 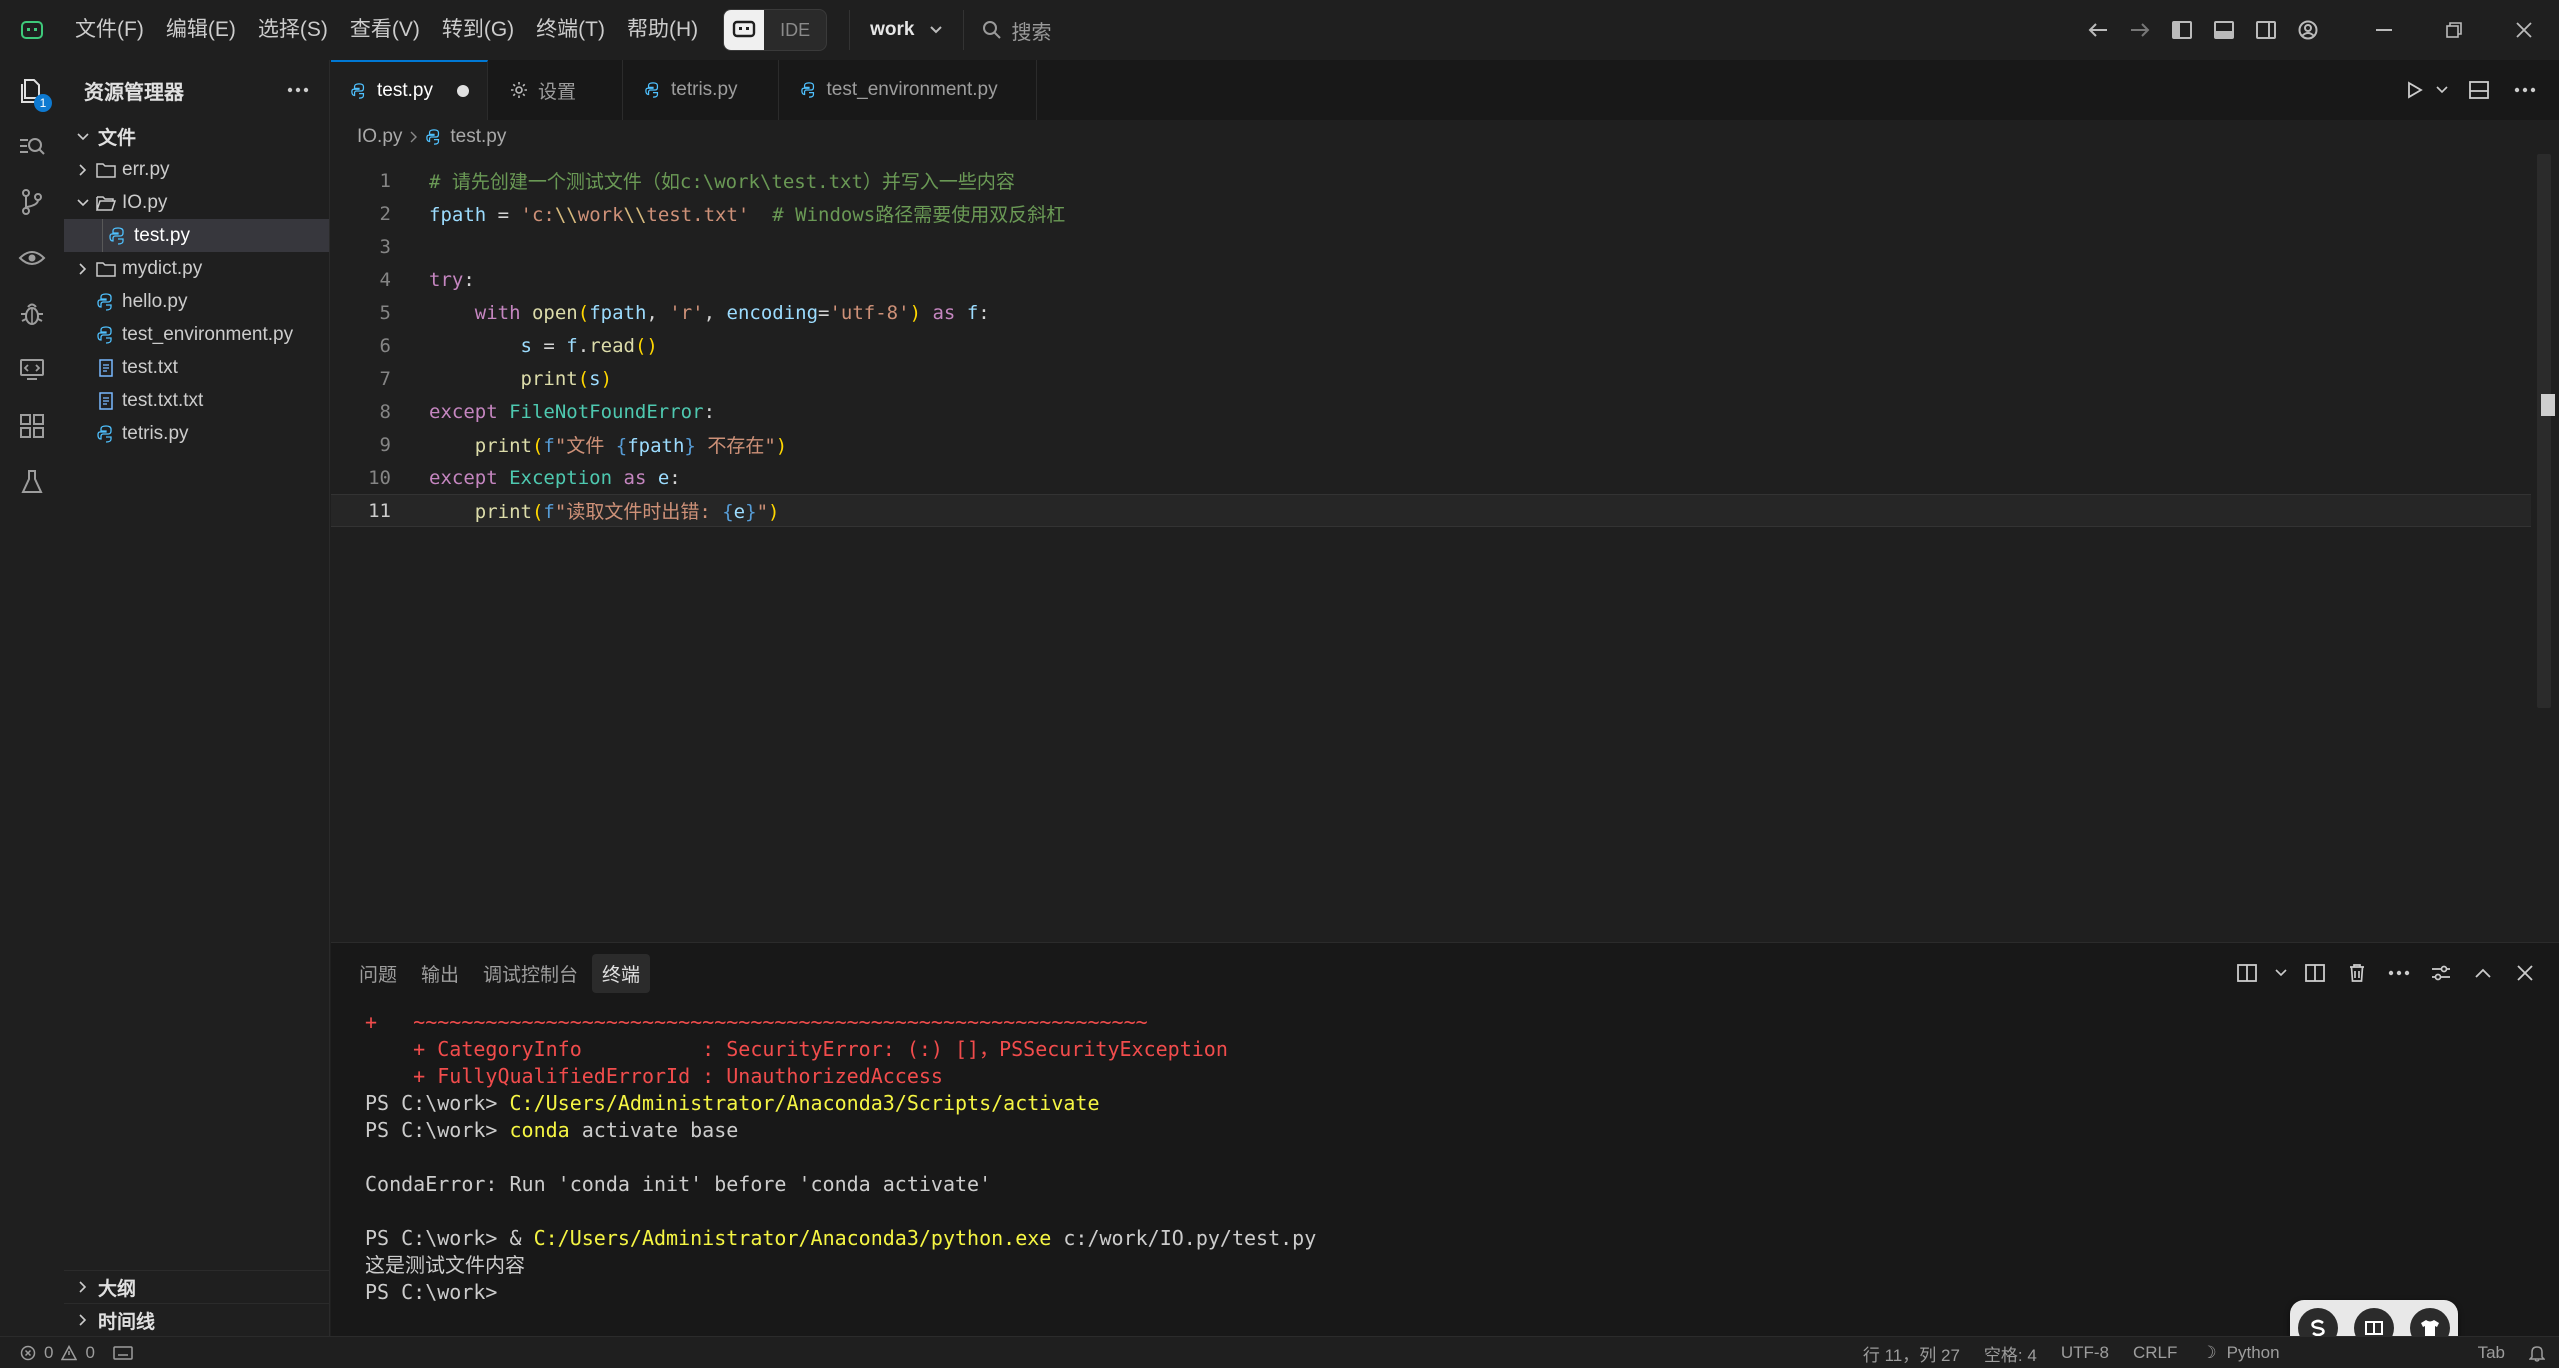 What do you see at coordinates (196, 301) in the screenshot?
I see `tree-item-hello: hello.py` at bounding box center [196, 301].